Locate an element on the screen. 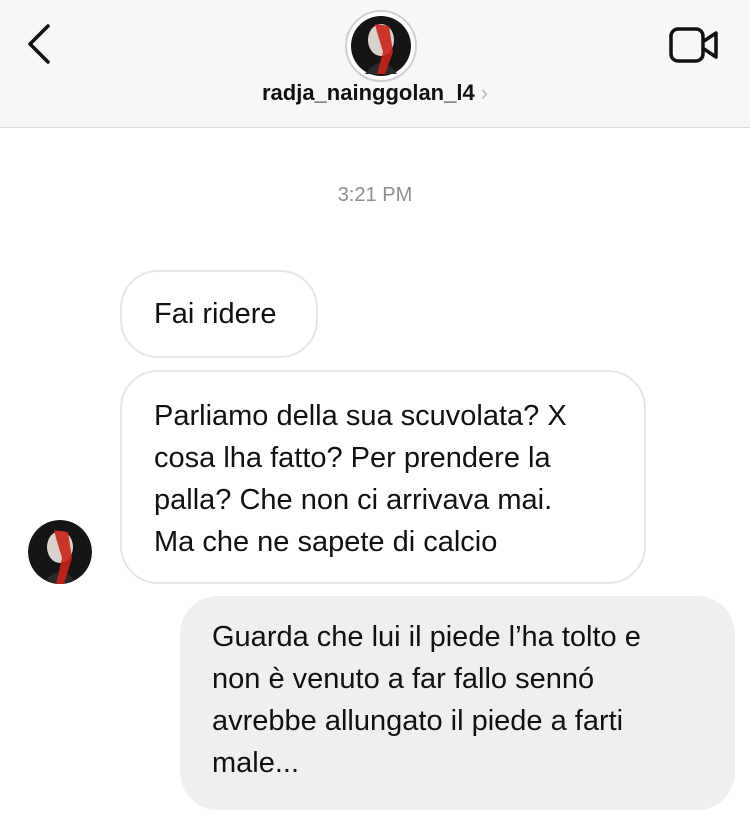 The height and width of the screenshot is (826, 750). back-button is located at coordinates (42, 44).